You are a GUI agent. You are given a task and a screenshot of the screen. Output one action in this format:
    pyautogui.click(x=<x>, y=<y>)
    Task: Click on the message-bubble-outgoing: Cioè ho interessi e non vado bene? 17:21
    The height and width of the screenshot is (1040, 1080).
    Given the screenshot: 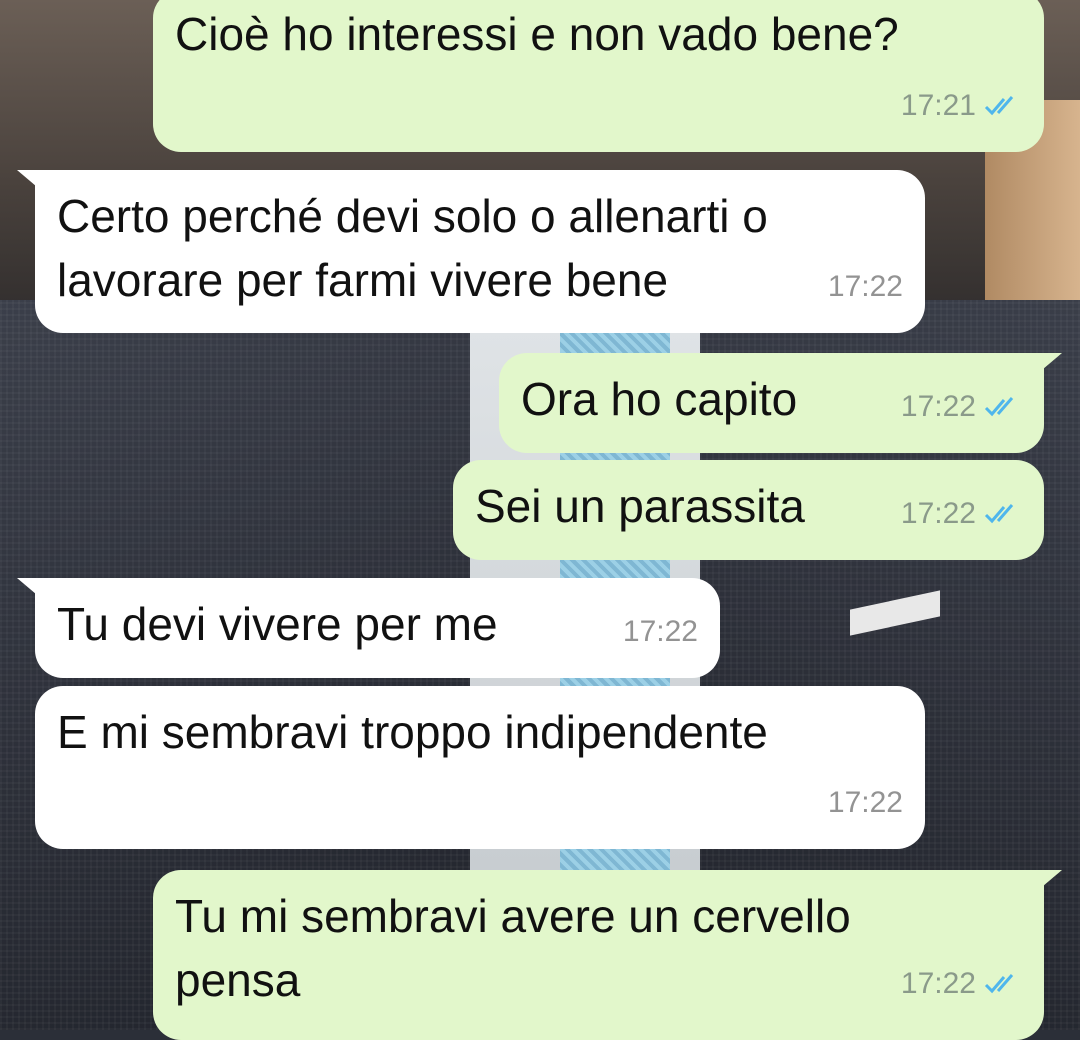 What is the action you would take?
    pyautogui.click(x=598, y=76)
    